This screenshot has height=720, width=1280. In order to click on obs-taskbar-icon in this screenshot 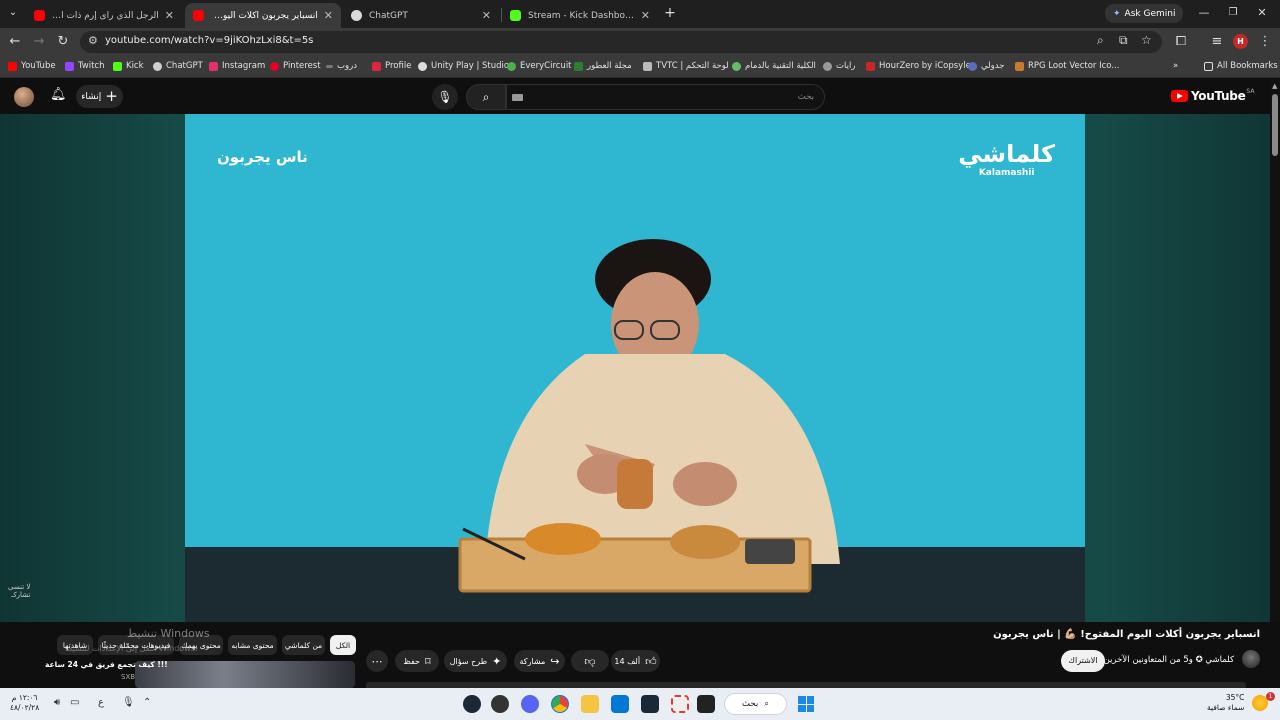, I will do `click(500, 704)`.